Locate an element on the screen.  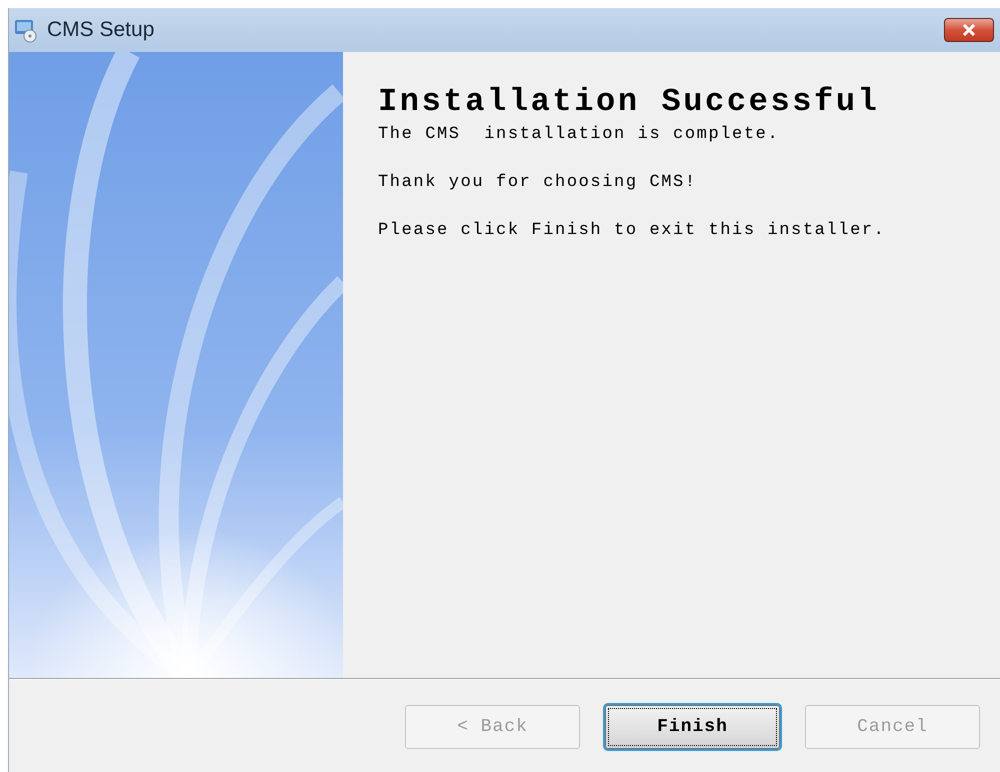
message-text: Please click Finish to exit this installer. is located at coordinates (632, 231).